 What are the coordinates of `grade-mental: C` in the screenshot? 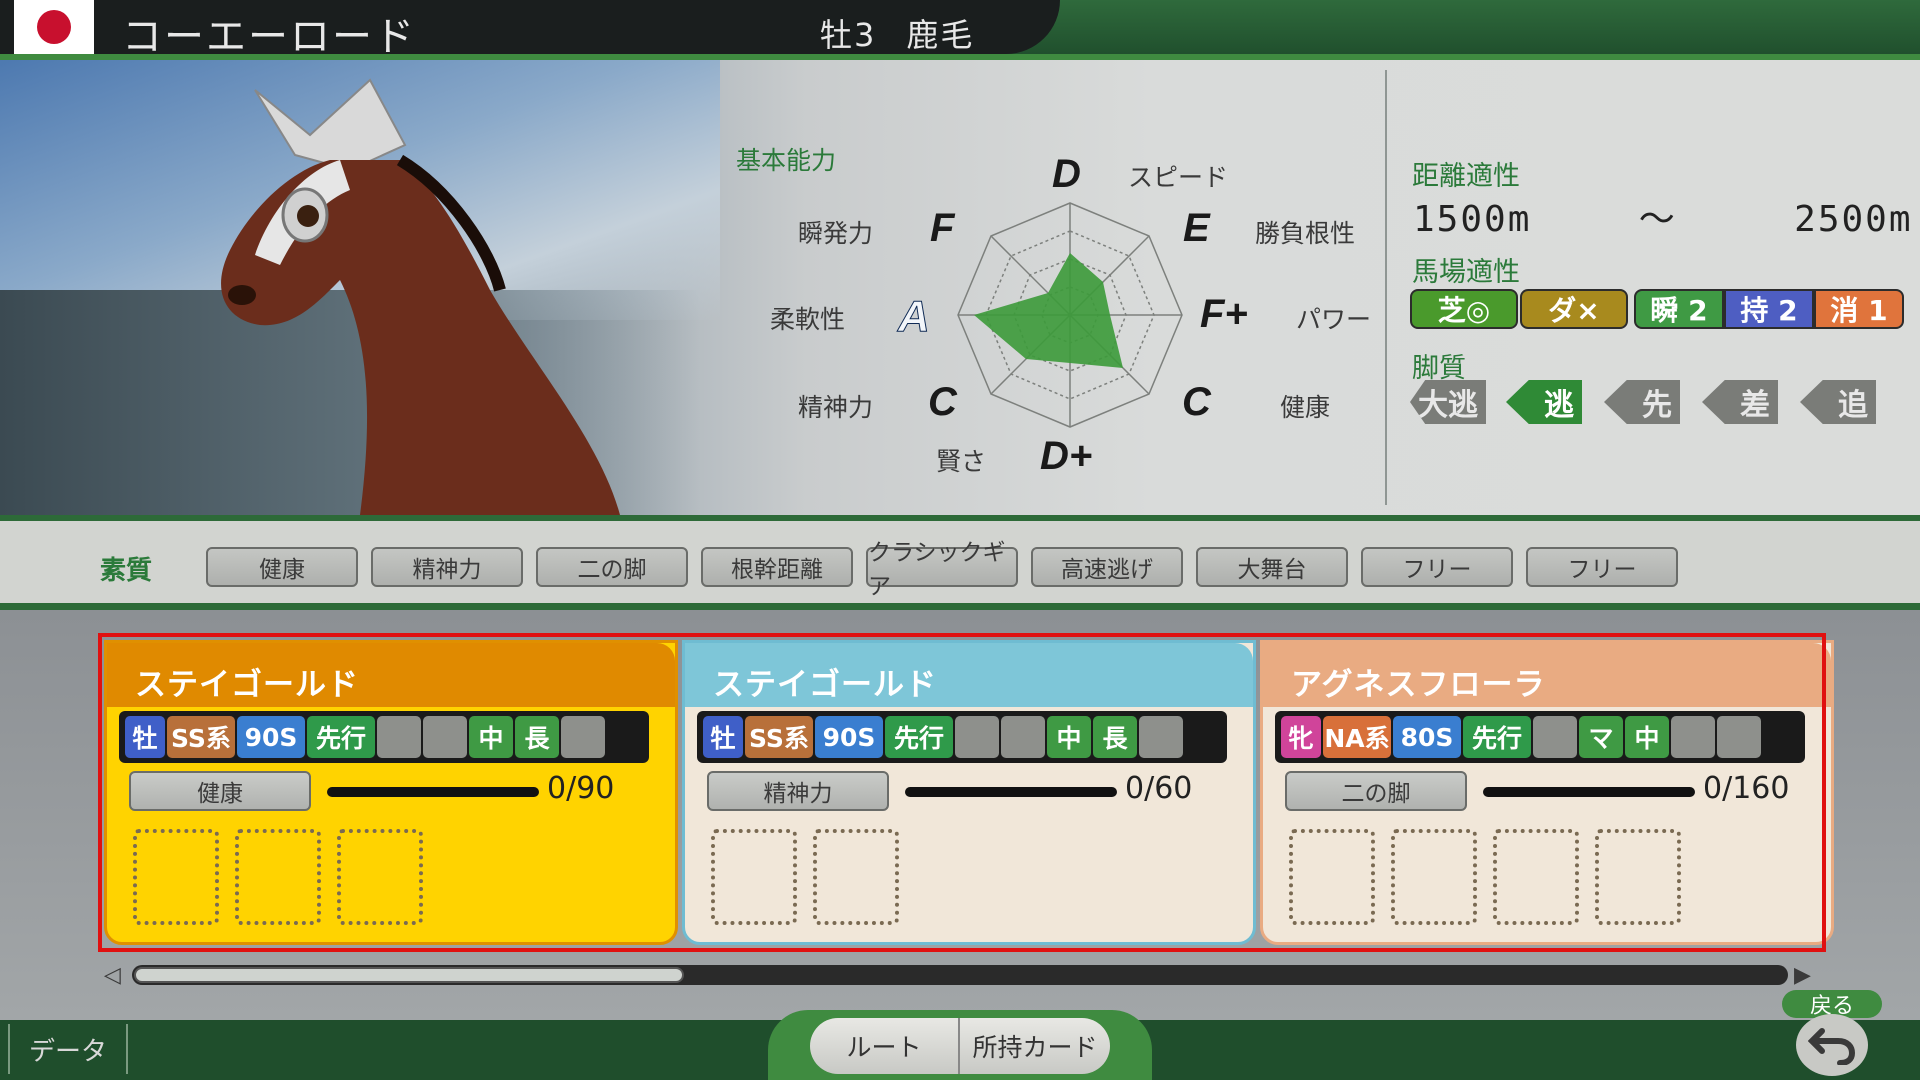 It's located at (942, 402).